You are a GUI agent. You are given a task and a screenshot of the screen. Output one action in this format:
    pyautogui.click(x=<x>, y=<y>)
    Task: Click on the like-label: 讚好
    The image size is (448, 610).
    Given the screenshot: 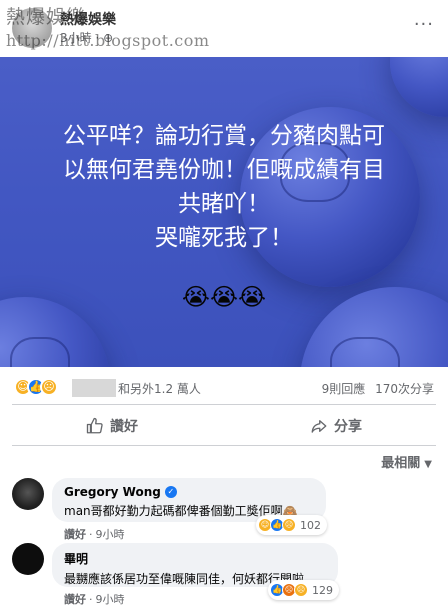 What is the action you would take?
    pyautogui.click(x=124, y=427)
    